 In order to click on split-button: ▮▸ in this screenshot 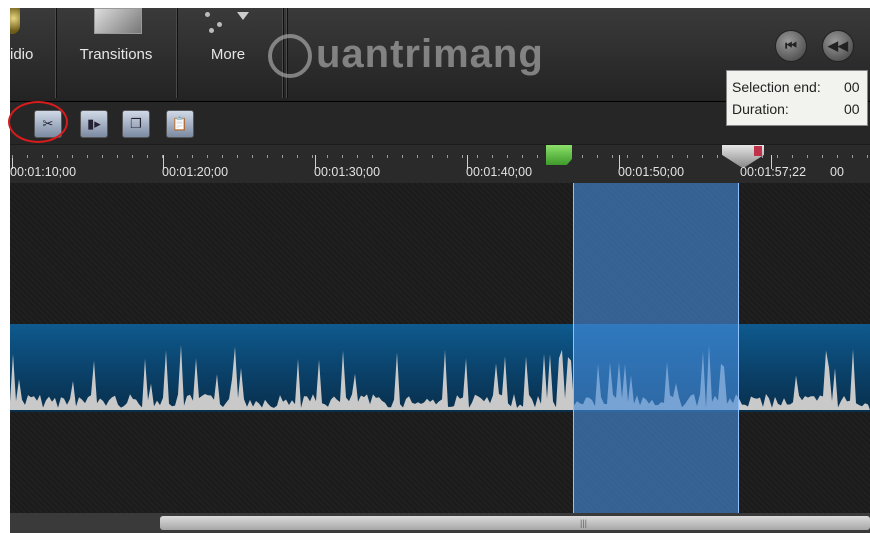, I will do `click(94, 124)`.